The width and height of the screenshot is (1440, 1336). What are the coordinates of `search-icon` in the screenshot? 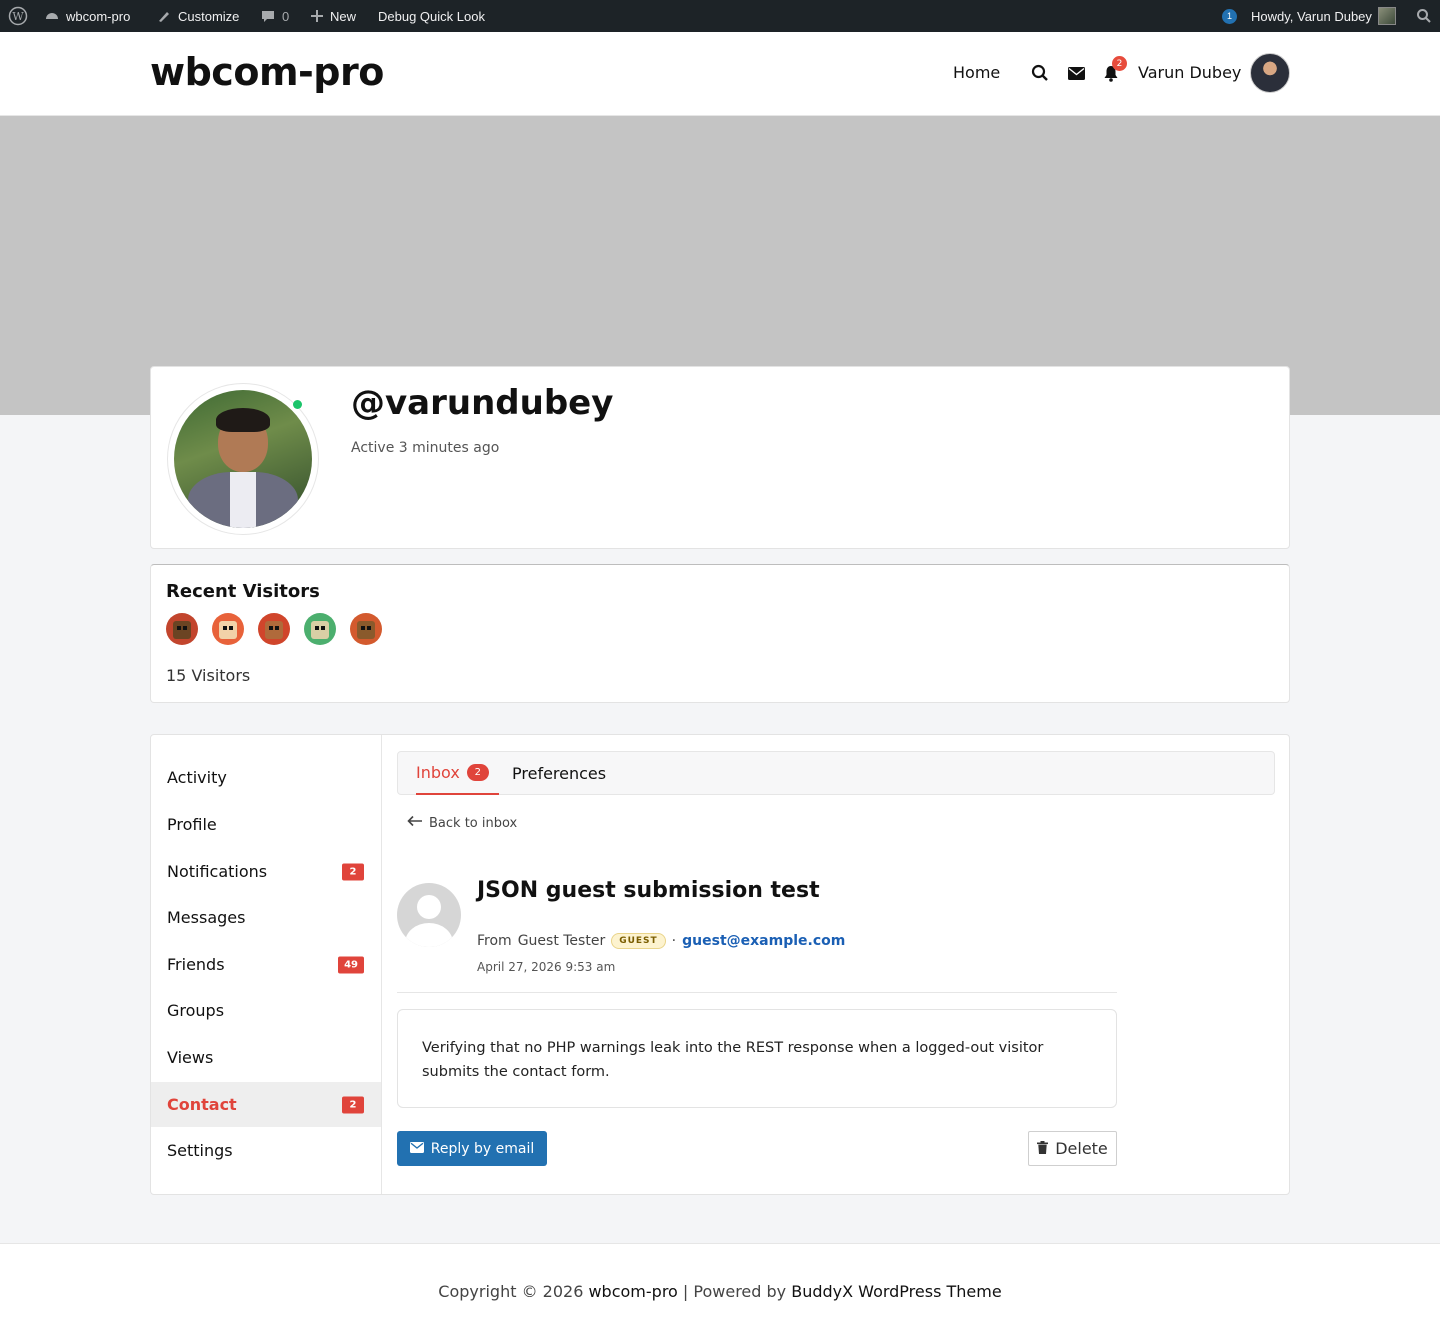 It's located at (1040, 73).